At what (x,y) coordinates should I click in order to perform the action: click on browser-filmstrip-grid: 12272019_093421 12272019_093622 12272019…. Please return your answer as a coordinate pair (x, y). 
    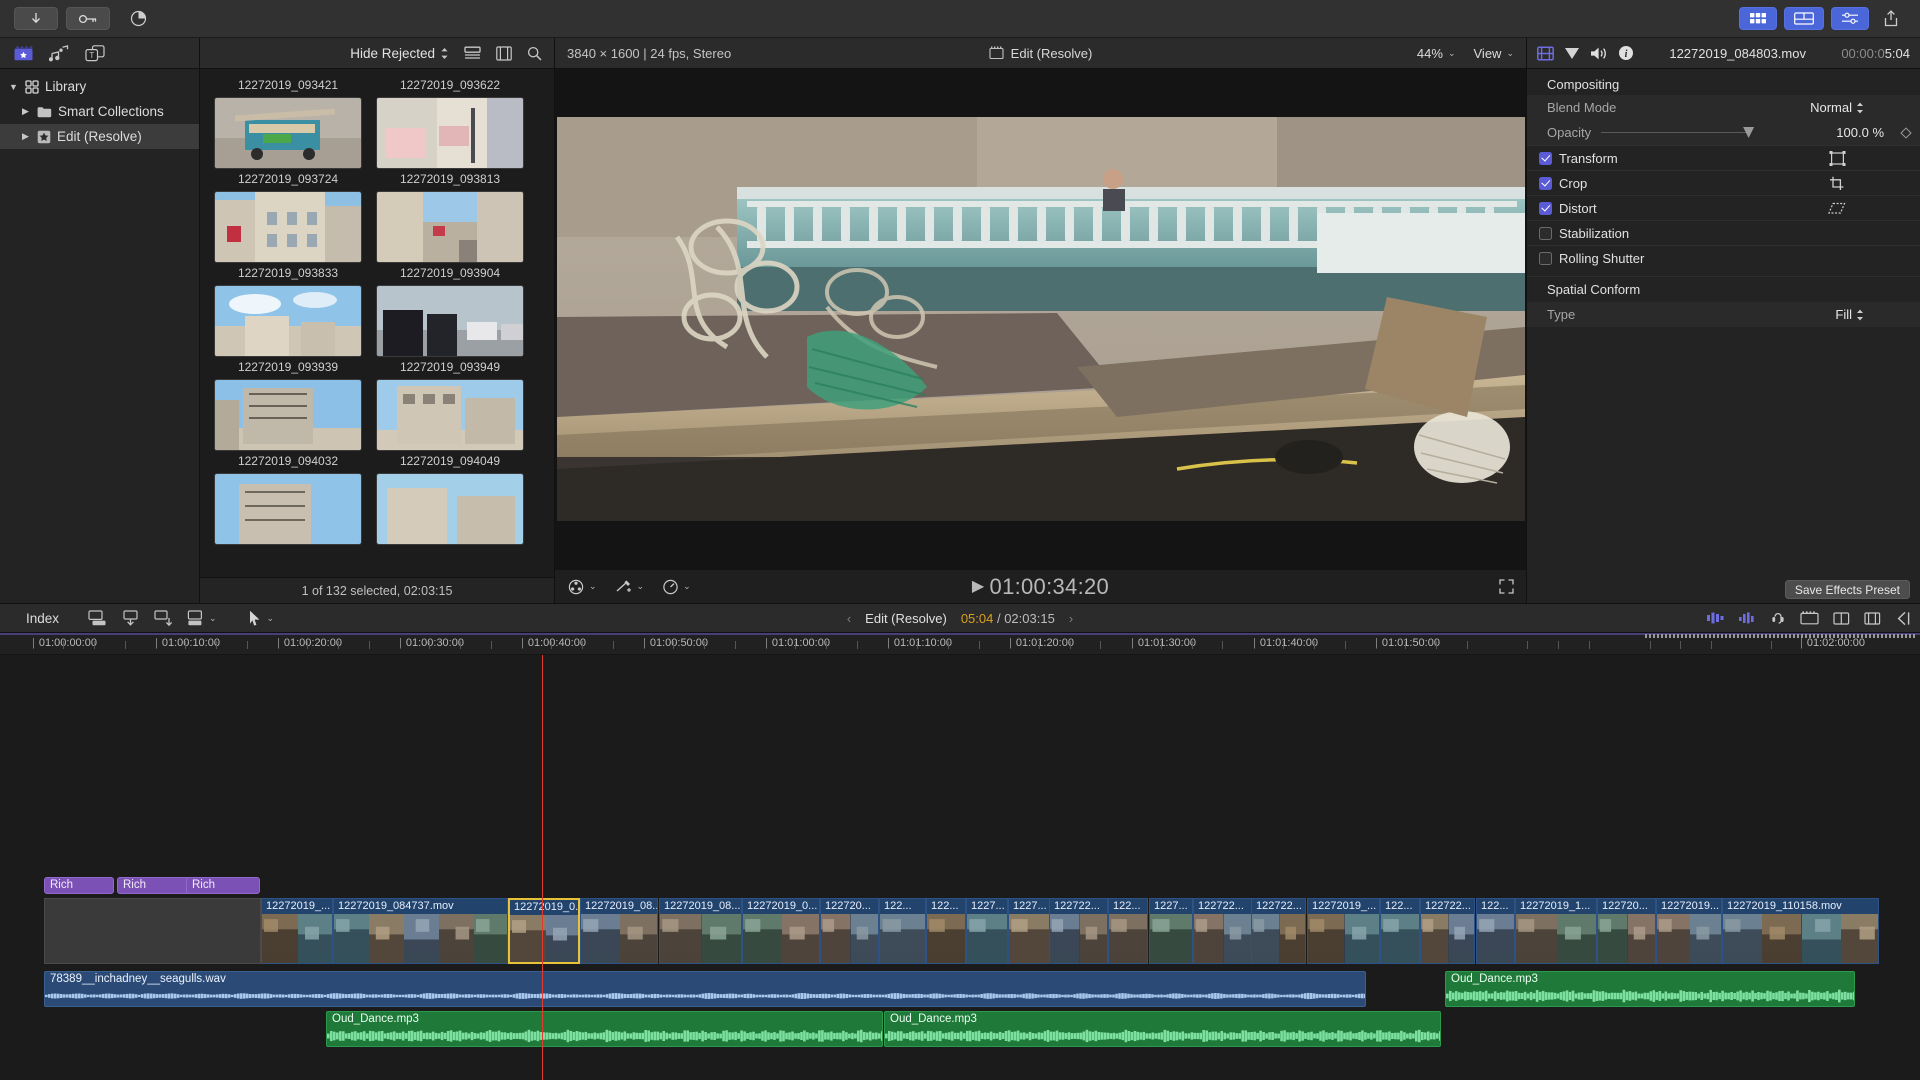
    Looking at the image, I should click on (377, 323).